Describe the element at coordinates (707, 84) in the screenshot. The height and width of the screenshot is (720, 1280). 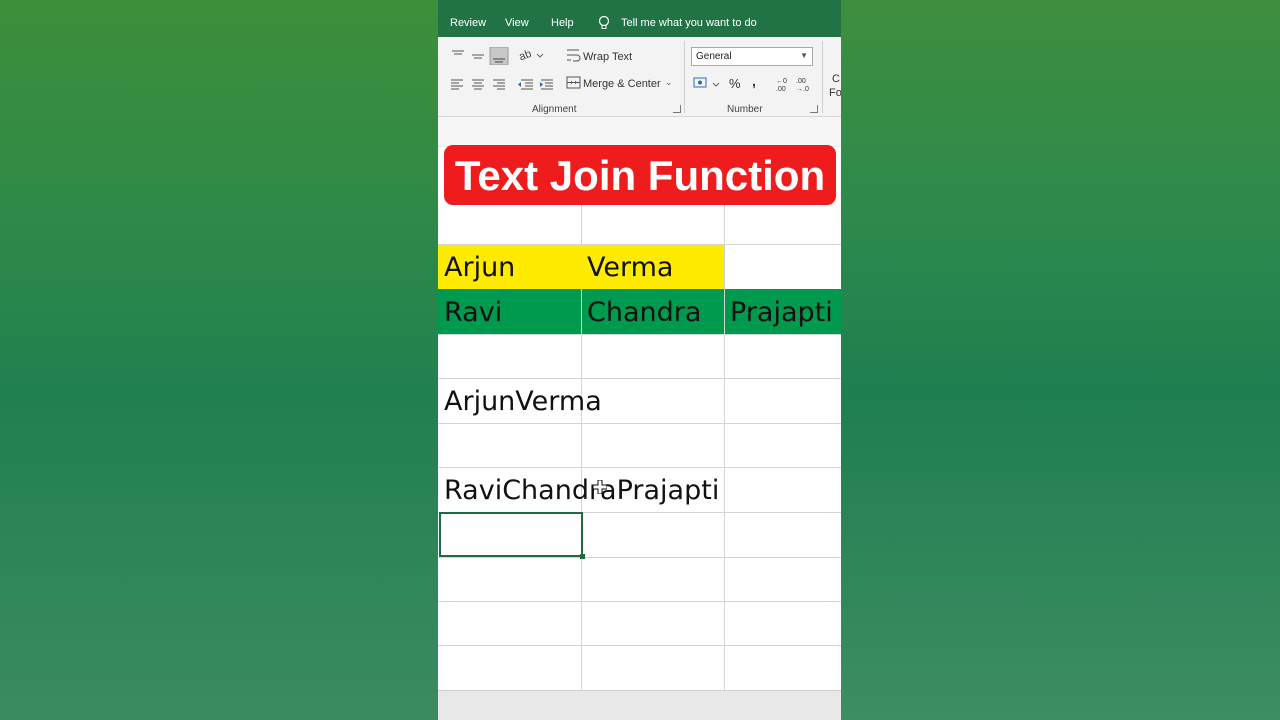
I see `accounting-format-icon` at that location.